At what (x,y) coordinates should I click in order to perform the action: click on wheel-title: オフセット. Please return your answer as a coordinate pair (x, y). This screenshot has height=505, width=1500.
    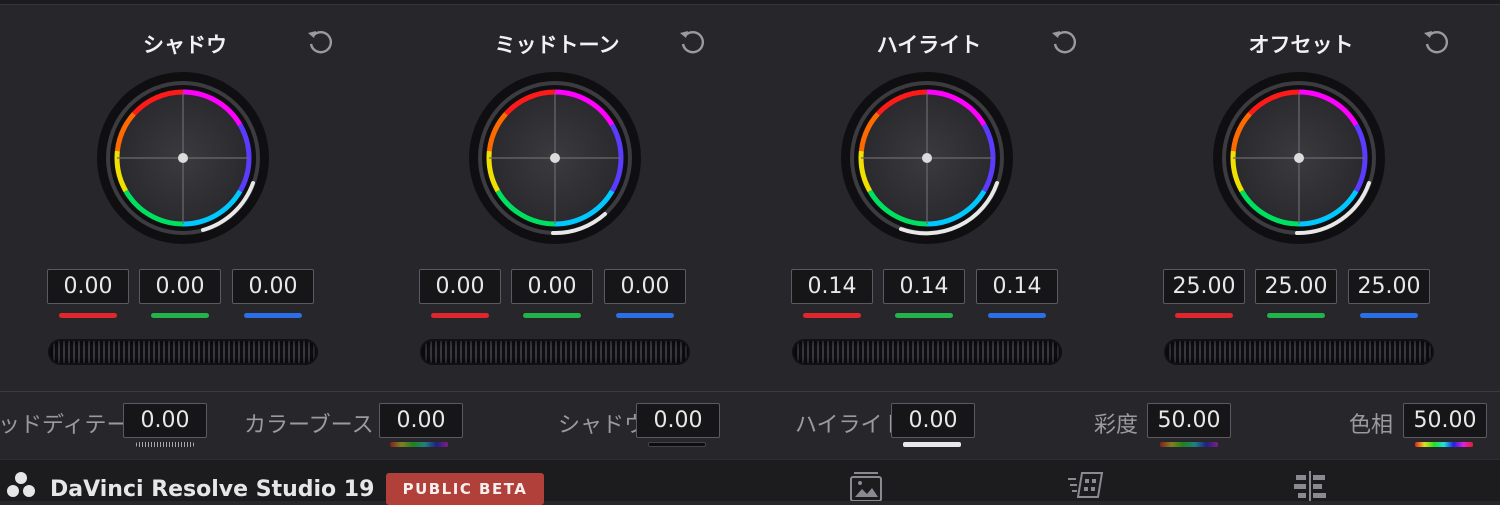
    Looking at the image, I should click on (1301, 45).